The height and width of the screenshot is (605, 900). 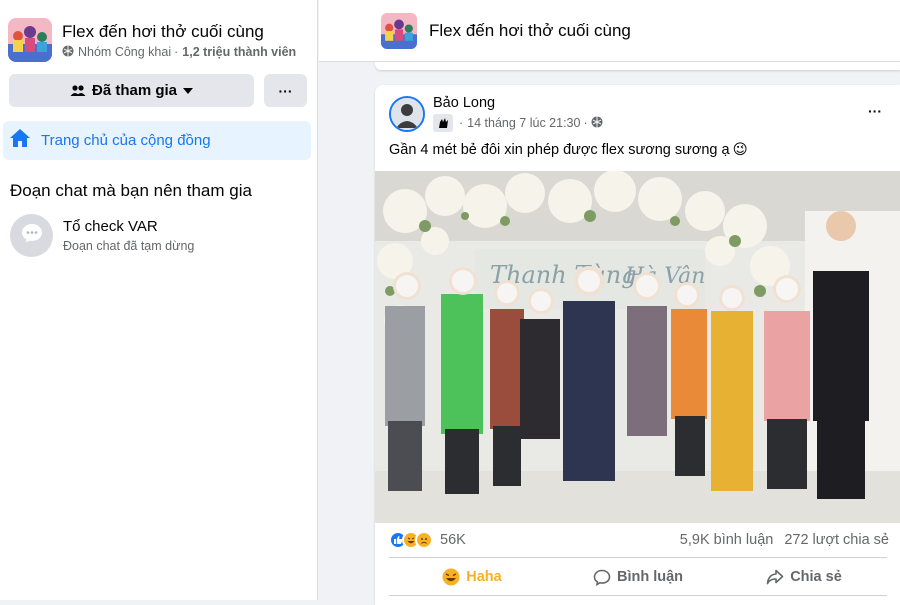 I want to click on share-icon, so click(x=775, y=577).